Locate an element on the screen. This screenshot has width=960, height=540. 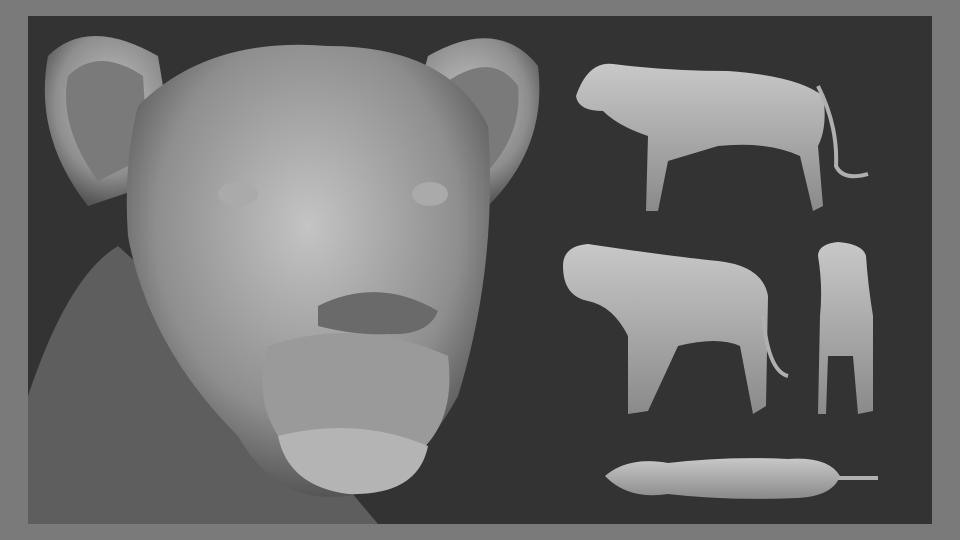
top-view is located at coordinates (741, 478).